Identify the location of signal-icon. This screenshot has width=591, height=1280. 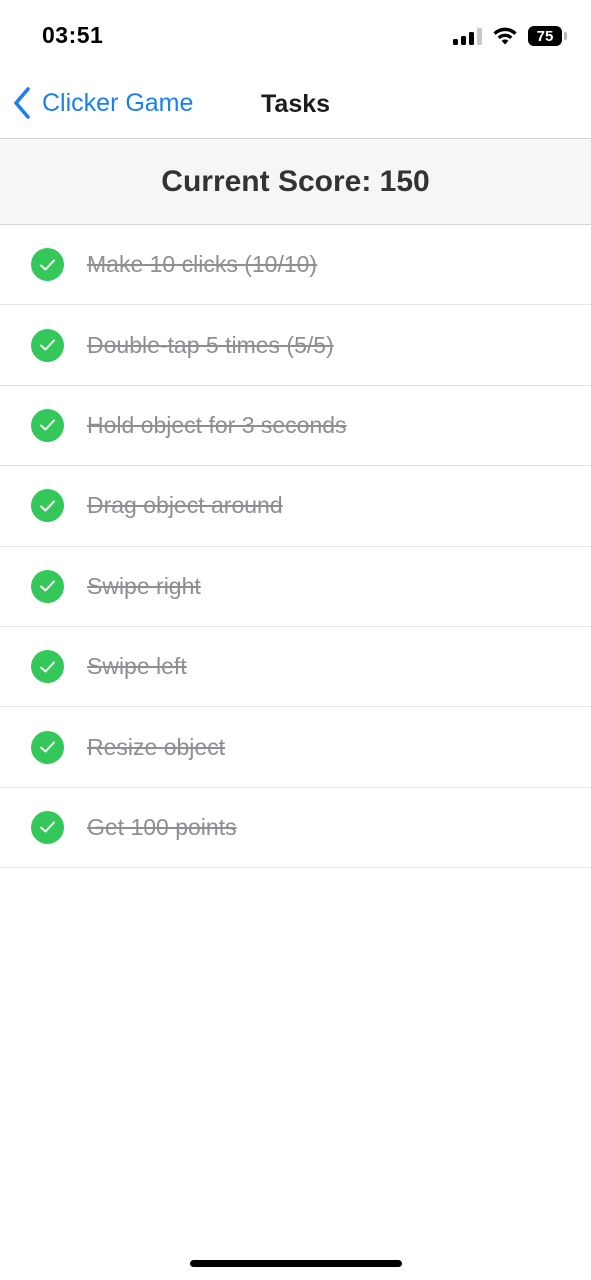
(467, 36).